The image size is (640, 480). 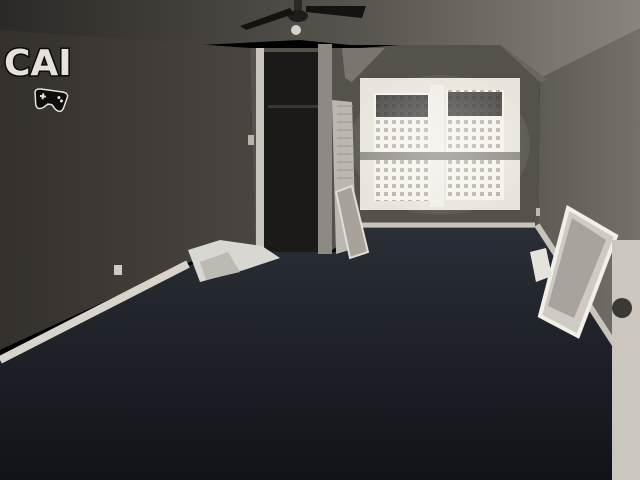 I want to click on closet-trim-right, so click(x=325, y=149).